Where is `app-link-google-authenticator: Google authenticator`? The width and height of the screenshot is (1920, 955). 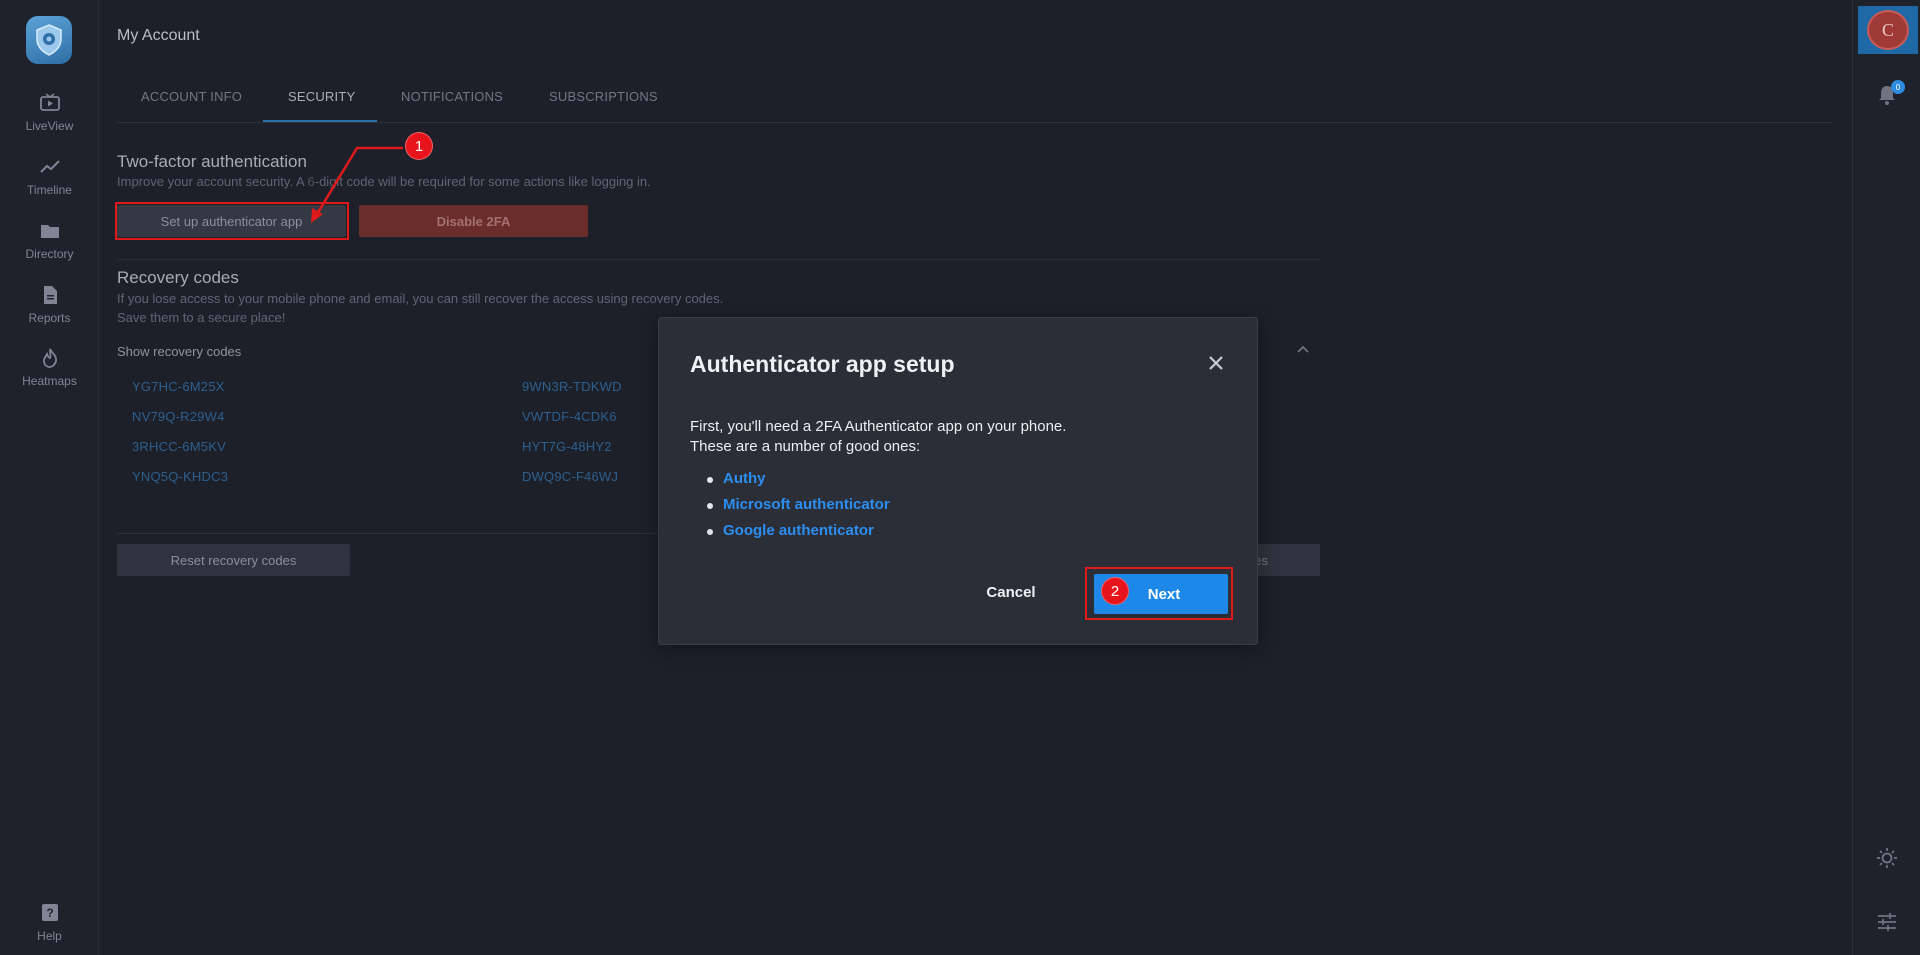
app-link-google-authenticator: Google authenticator is located at coordinates (798, 535).